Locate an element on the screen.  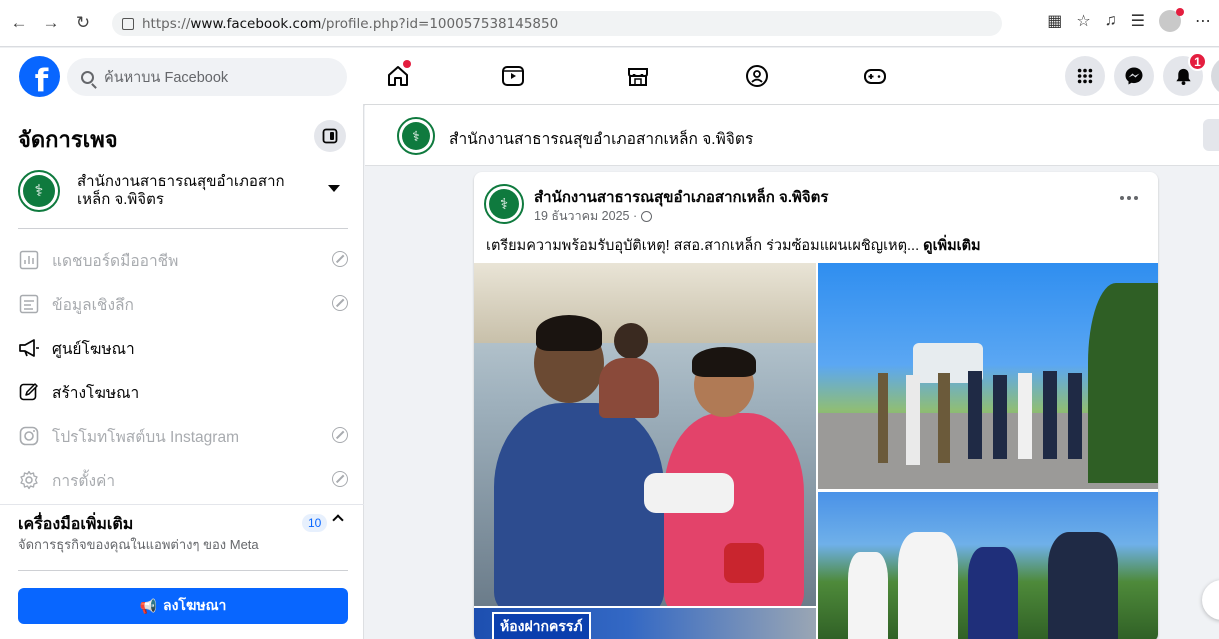
edit-icon is located at coordinates (29, 392).